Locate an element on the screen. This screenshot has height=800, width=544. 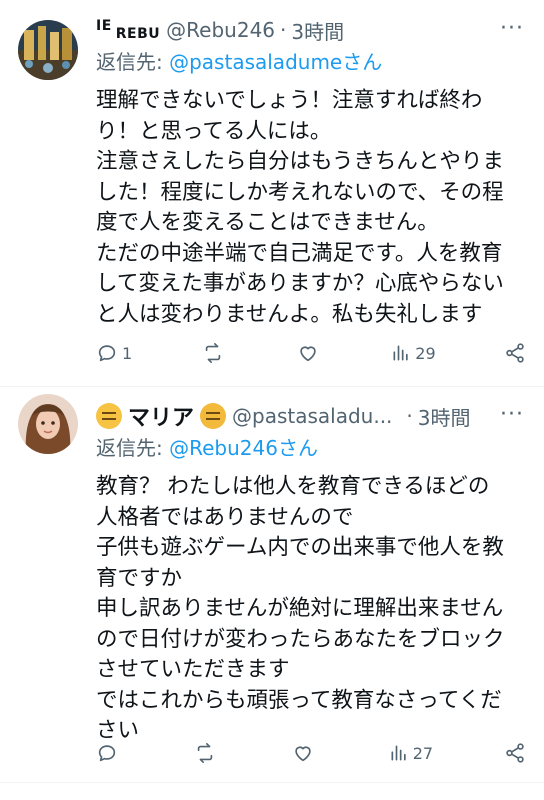
tweet-line: と人は変わりませんよ。私も失礼します is located at coordinates (289, 314).